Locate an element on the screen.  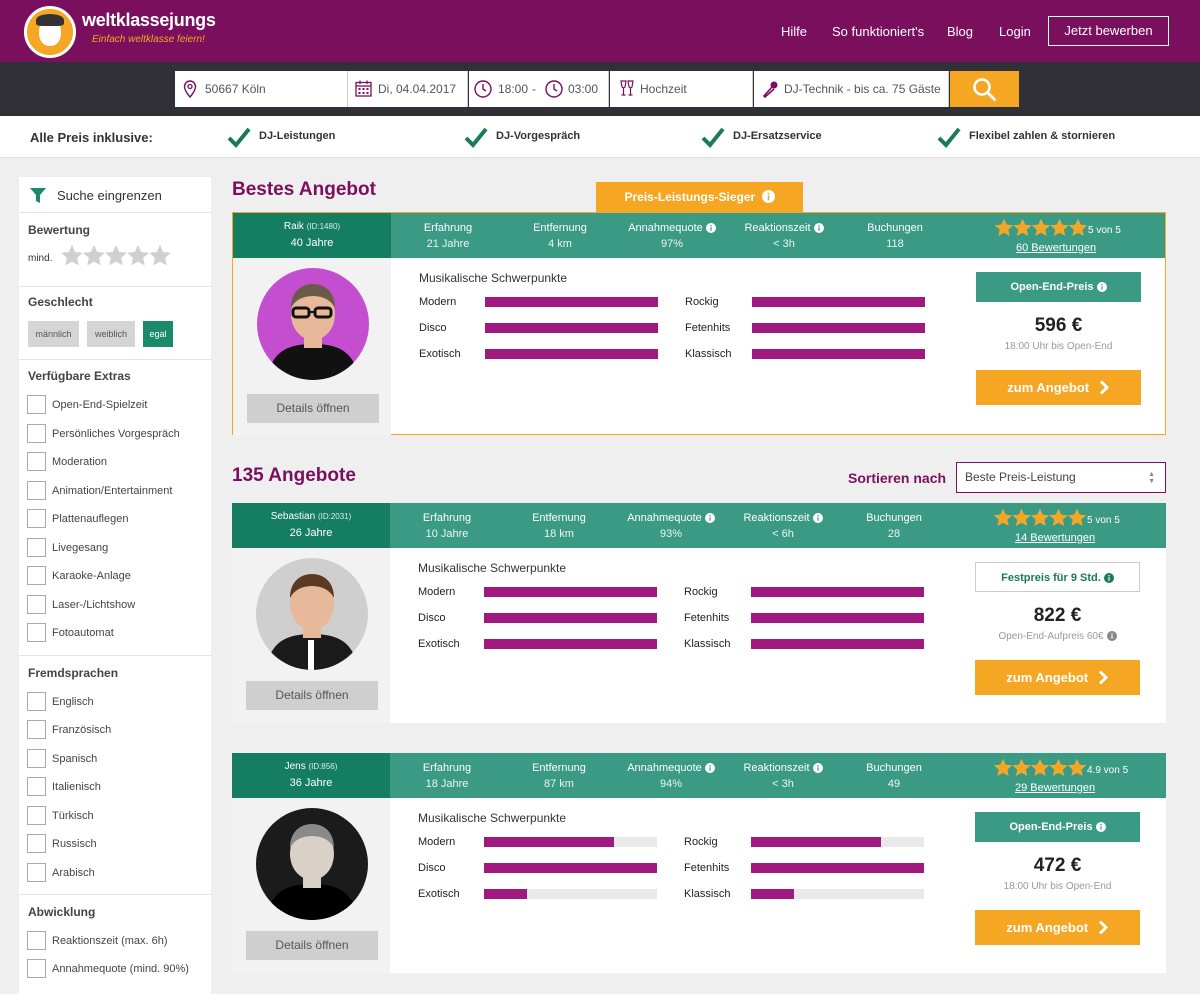
location-field: 50667 Köln is located at coordinates (261, 89).